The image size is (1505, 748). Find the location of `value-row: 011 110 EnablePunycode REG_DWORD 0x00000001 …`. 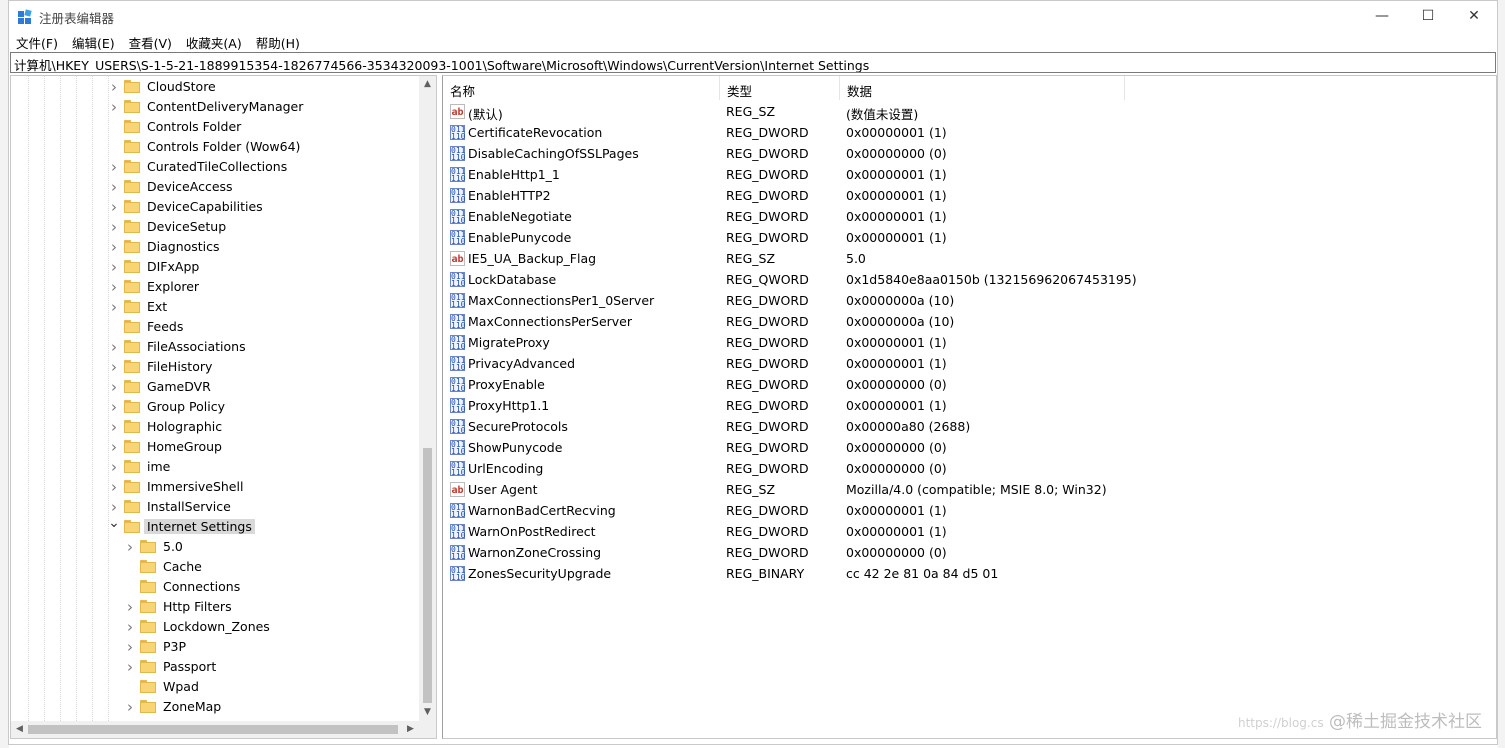

value-row: 011 110 EnablePunycode REG_DWORD 0x00000001 … is located at coordinates (969, 237).